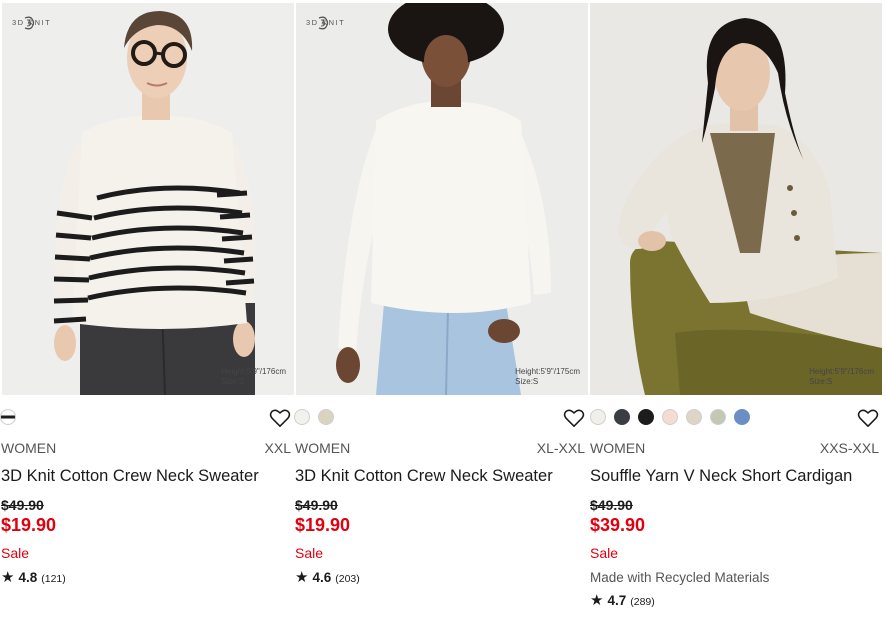 This screenshot has height=623, width=886. I want to click on product-rating: ★ 4.6 (203), so click(327, 577).